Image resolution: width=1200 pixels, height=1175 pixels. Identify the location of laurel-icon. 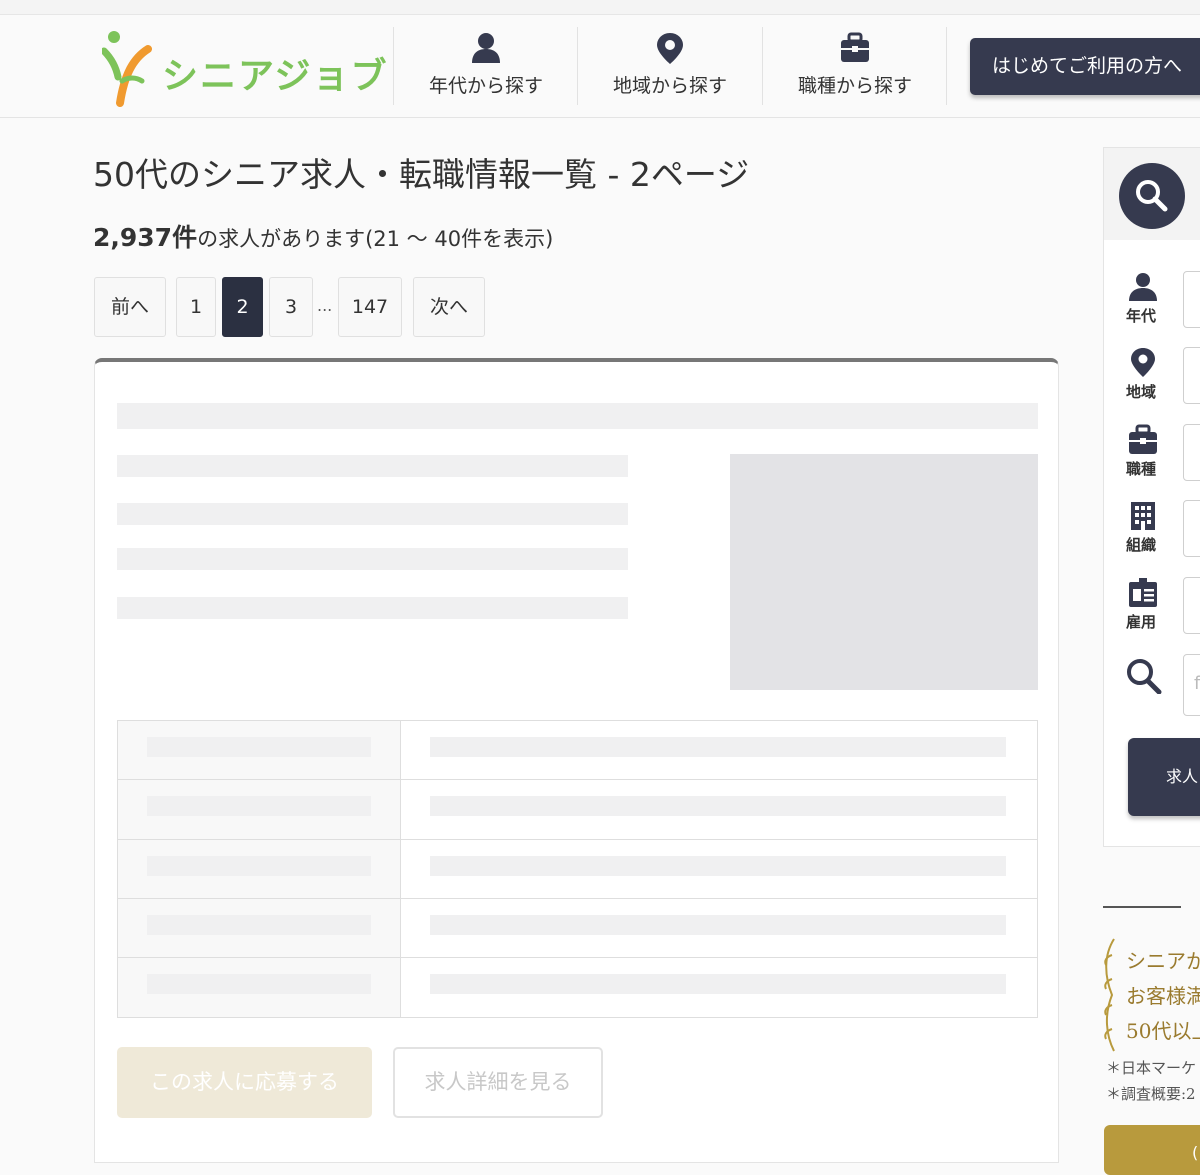
(1109, 995).